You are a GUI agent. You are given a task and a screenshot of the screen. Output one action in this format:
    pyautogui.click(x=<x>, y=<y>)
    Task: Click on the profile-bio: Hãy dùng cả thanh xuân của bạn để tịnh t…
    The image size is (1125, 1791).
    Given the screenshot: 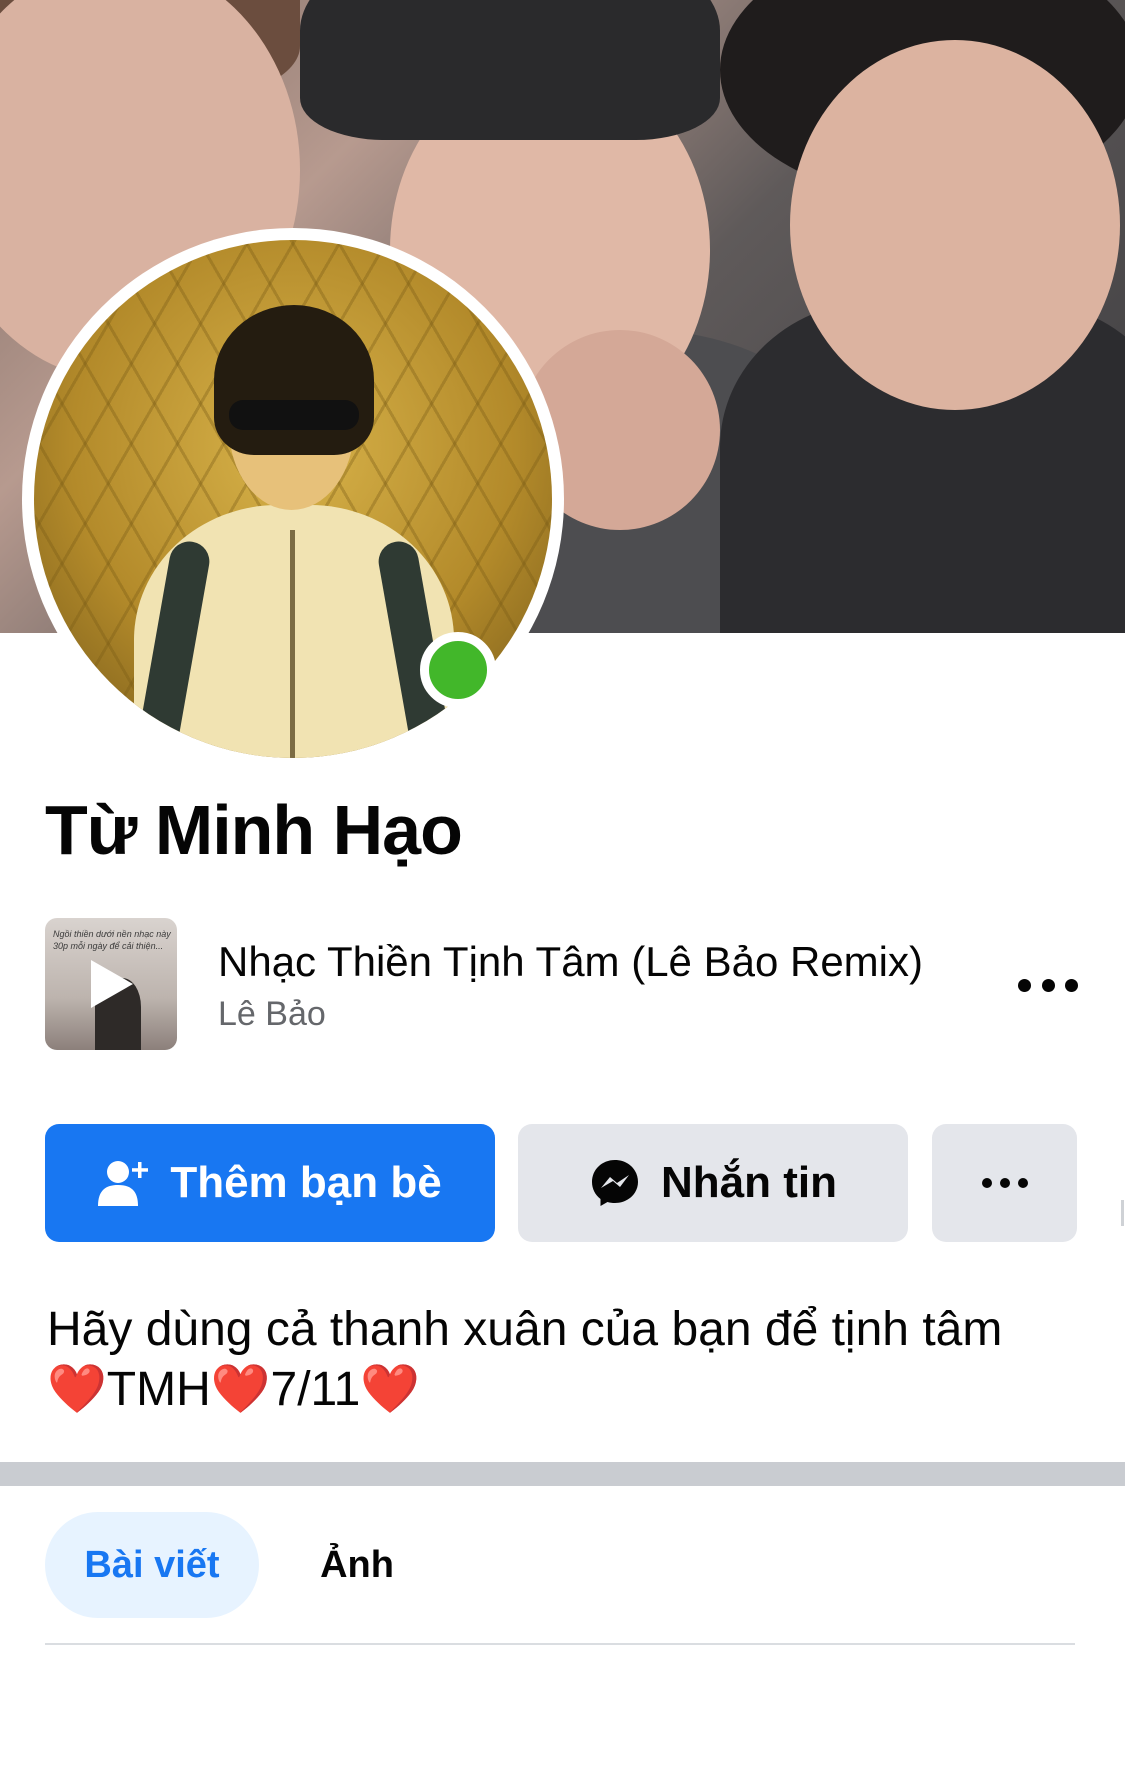 What is the action you would take?
    pyautogui.click(x=567, y=1360)
    